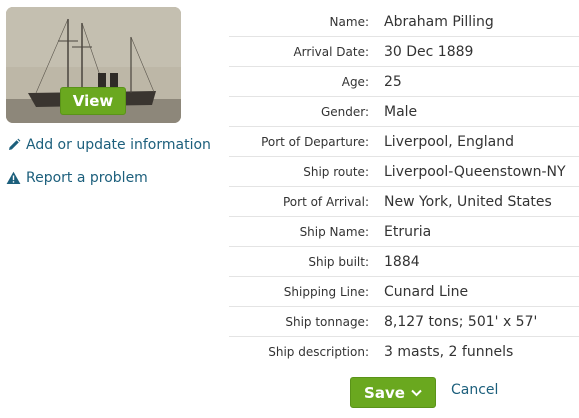 The image size is (579, 418). Describe the element at coordinates (426, 291) in the screenshot. I see `detail-value: Cunard Line` at that location.